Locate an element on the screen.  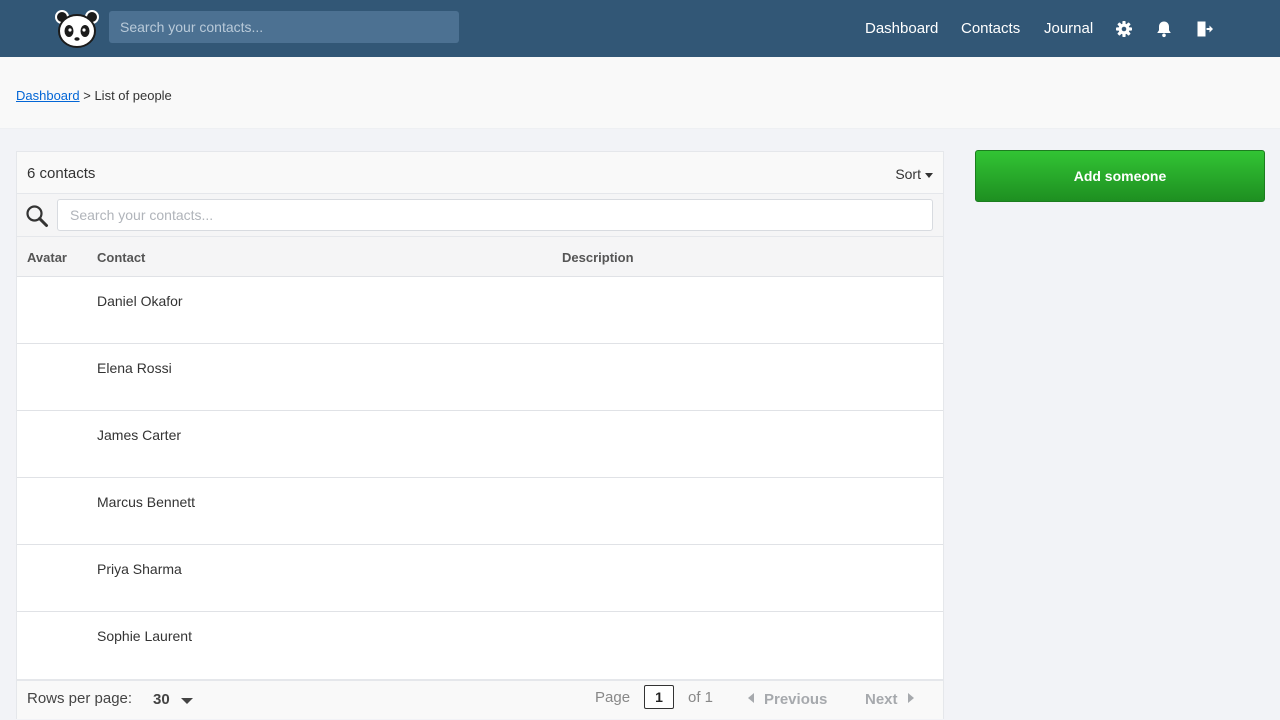
chevron-down-icon is located at coordinates (187, 701).